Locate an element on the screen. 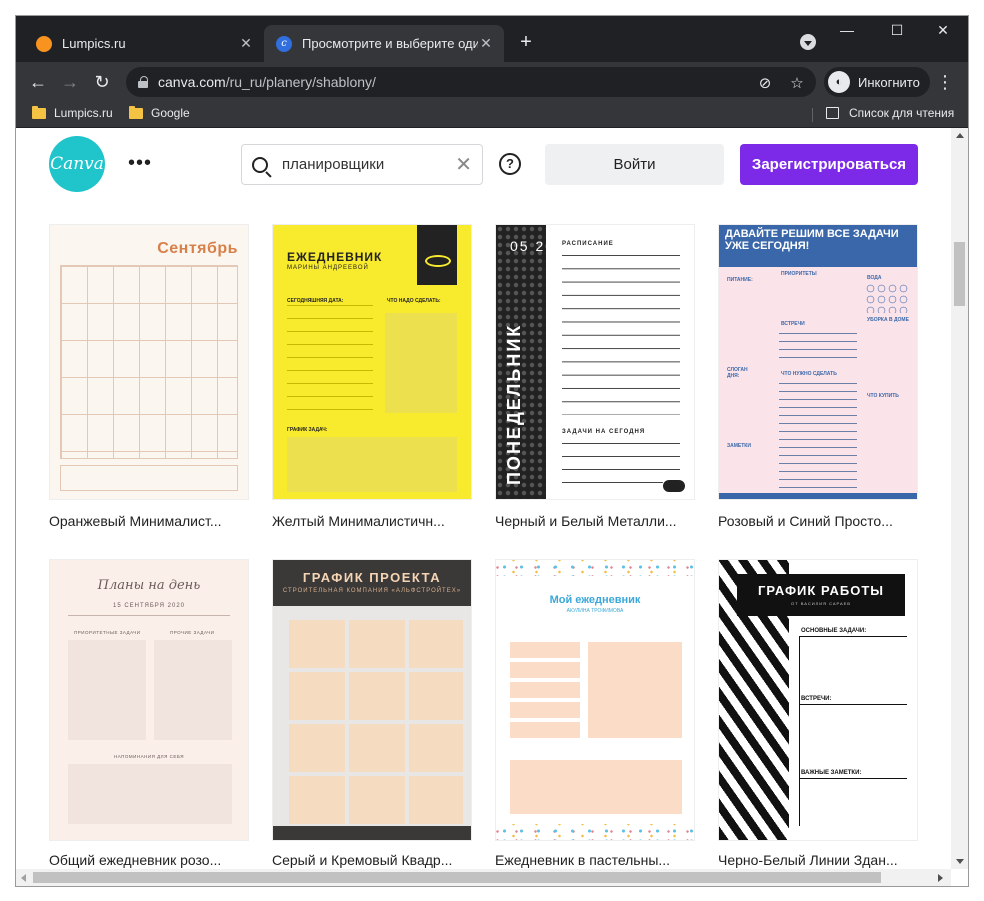 Image resolution: width=984 pixels, height=901 pixels. thumbnail-label: ВАЖНЫЕ ЗАМЕТКИ: is located at coordinates (831, 773).